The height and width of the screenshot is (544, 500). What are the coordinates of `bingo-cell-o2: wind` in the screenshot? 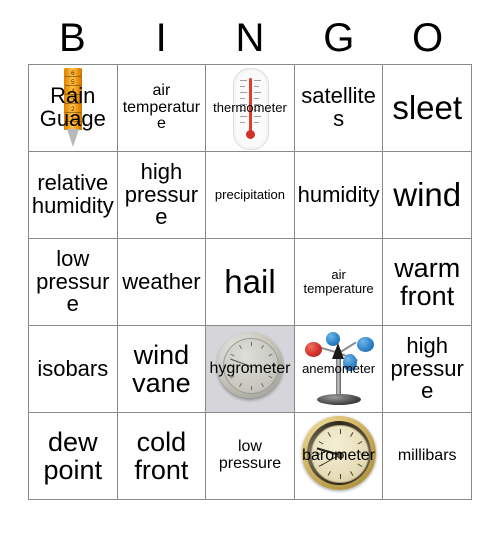 It's located at (427, 195).